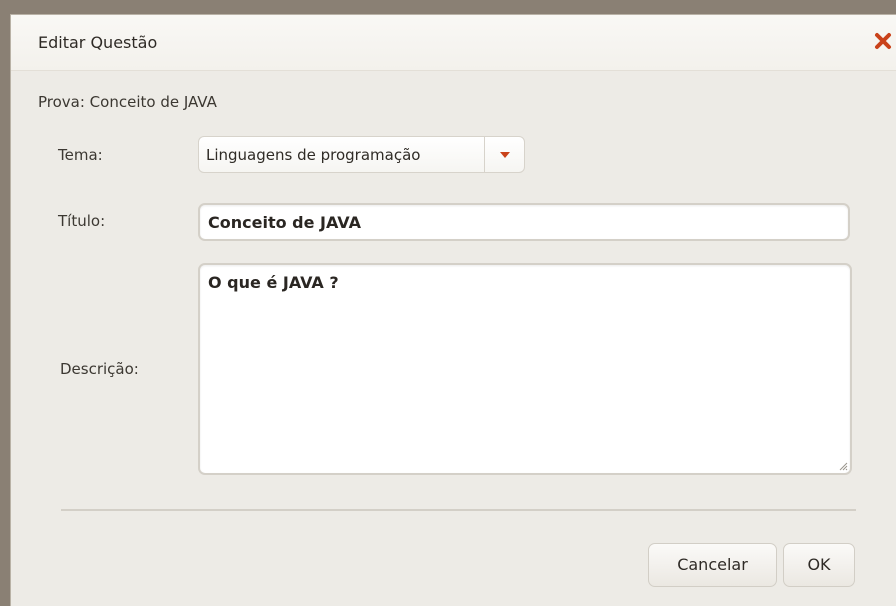 Image resolution: width=896 pixels, height=606 pixels. What do you see at coordinates (524, 222) in the screenshot?
I see `titulo-input` at bounding box center [524, 222].